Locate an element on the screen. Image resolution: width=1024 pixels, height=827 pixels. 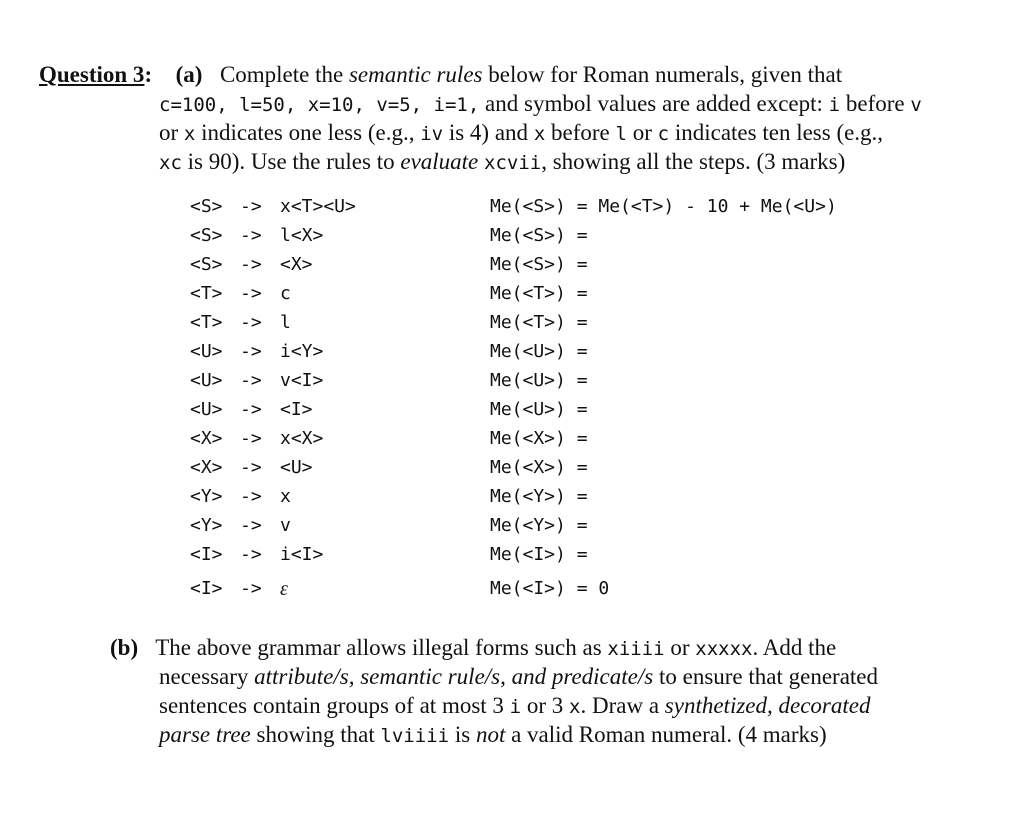
text: is 4) and is located at coordinates (488, 132).